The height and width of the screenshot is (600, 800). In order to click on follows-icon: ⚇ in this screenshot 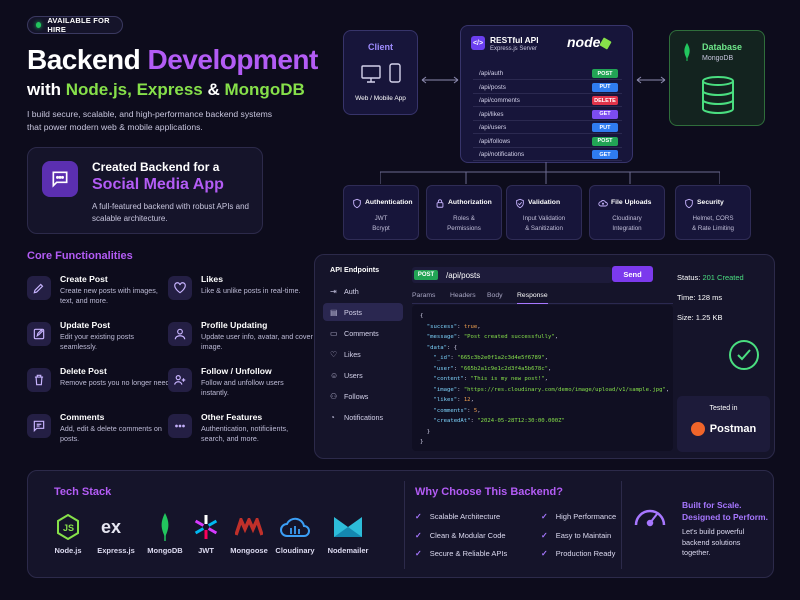, I will do `click(334, 396)`.